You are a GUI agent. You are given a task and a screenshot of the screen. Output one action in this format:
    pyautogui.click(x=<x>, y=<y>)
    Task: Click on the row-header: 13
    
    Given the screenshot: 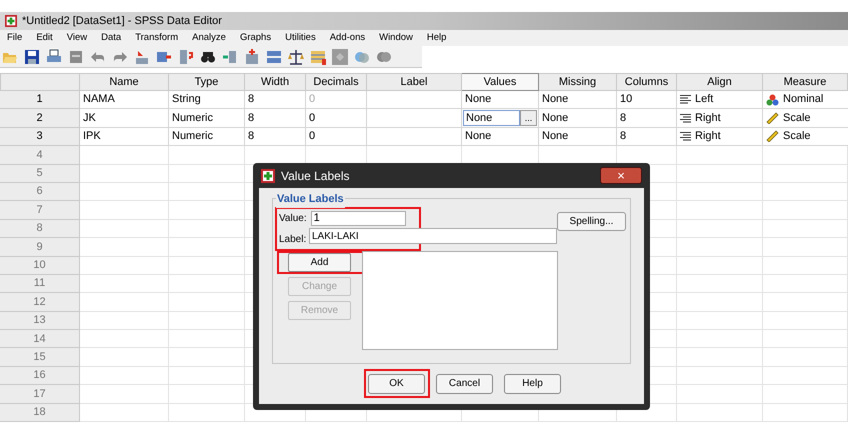 What is the action you would take?
    pyautogui.click(x=40, y=321)
    